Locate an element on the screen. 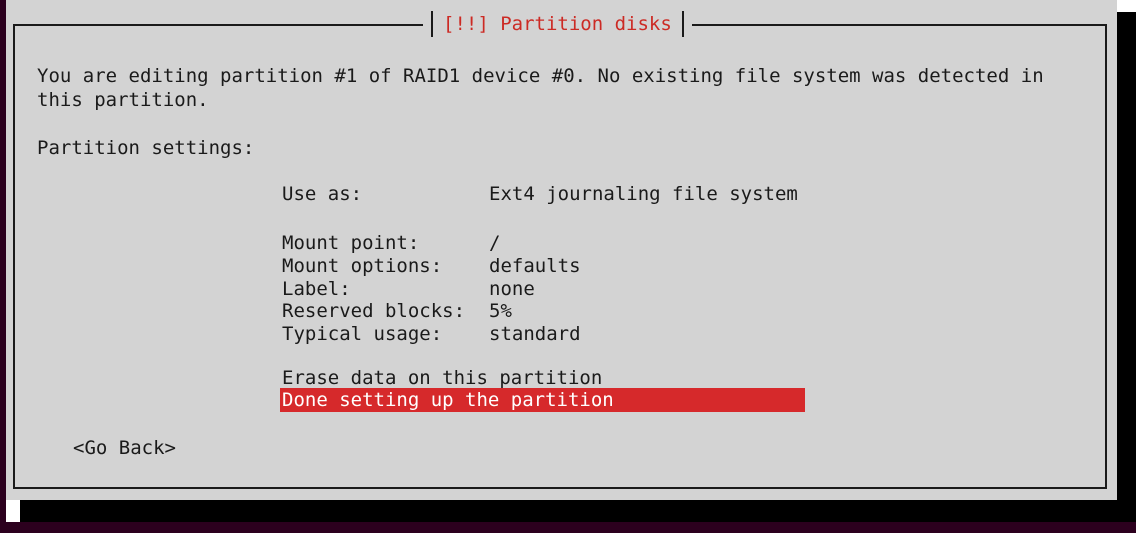 The height and width of the screenshot is (533, 1136). setting-use-as-value: Ext4 journaling file system is located at coordinates (643, 194).